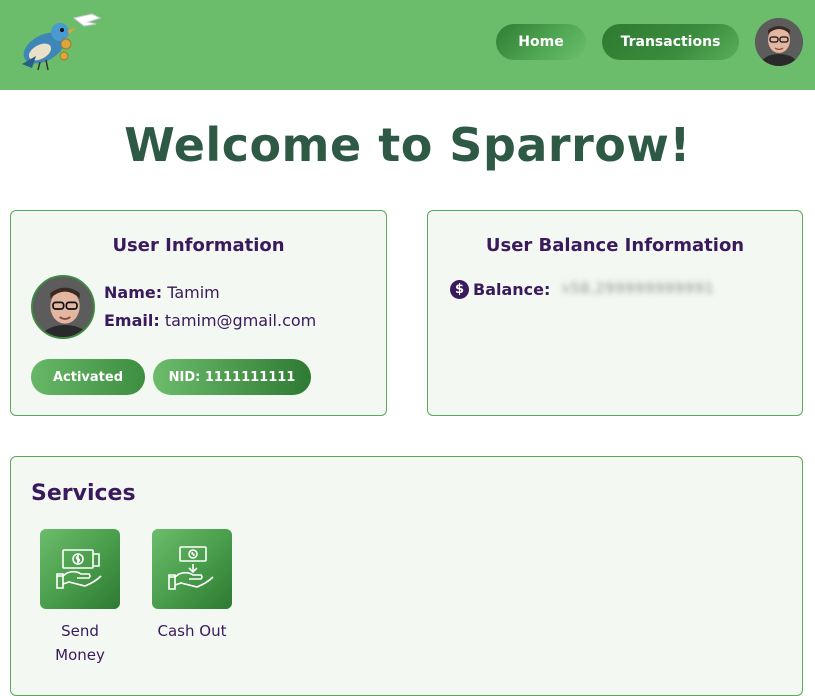 The width and height of the screenshot is (815, 696). I want to click on user-avatar, so click(63, 307).